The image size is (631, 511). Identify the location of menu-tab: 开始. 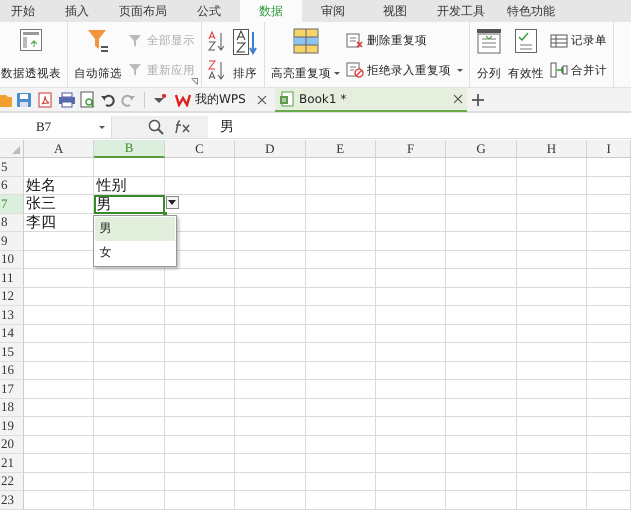
(23, 11).